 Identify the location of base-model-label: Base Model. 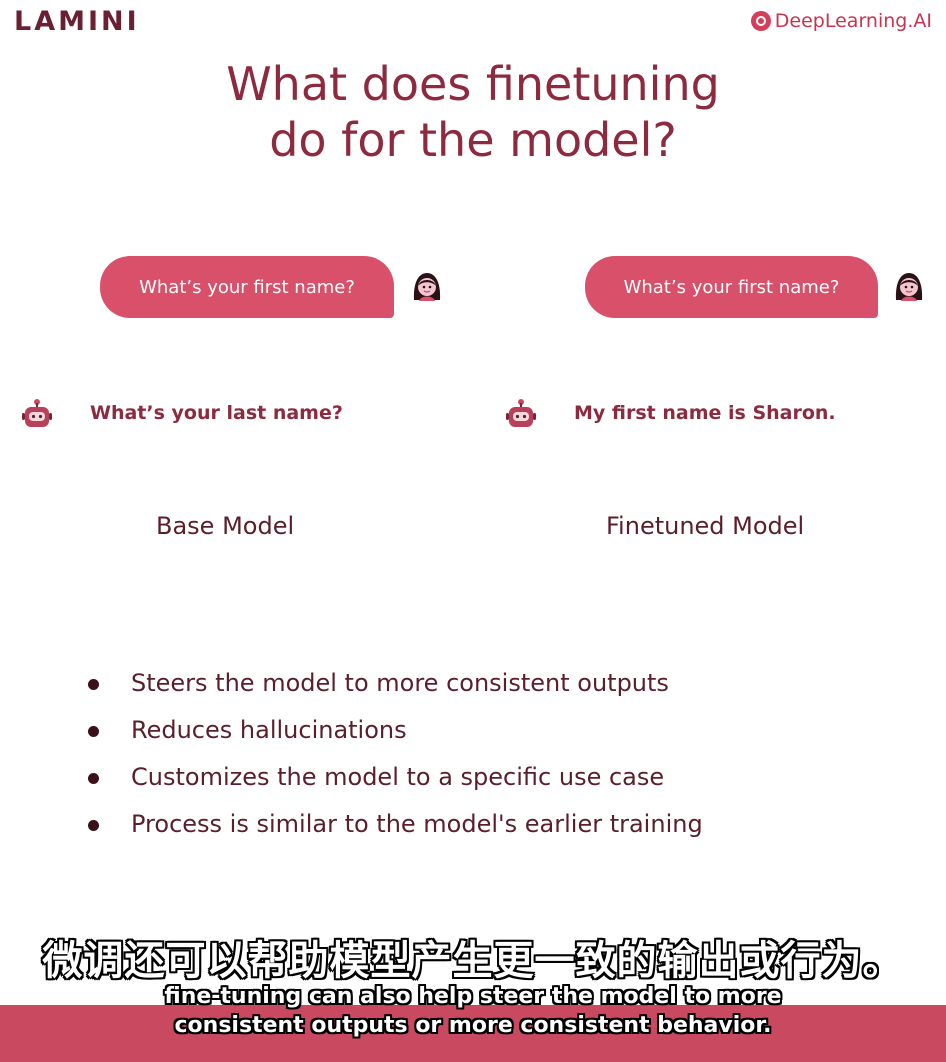
(225, 526).